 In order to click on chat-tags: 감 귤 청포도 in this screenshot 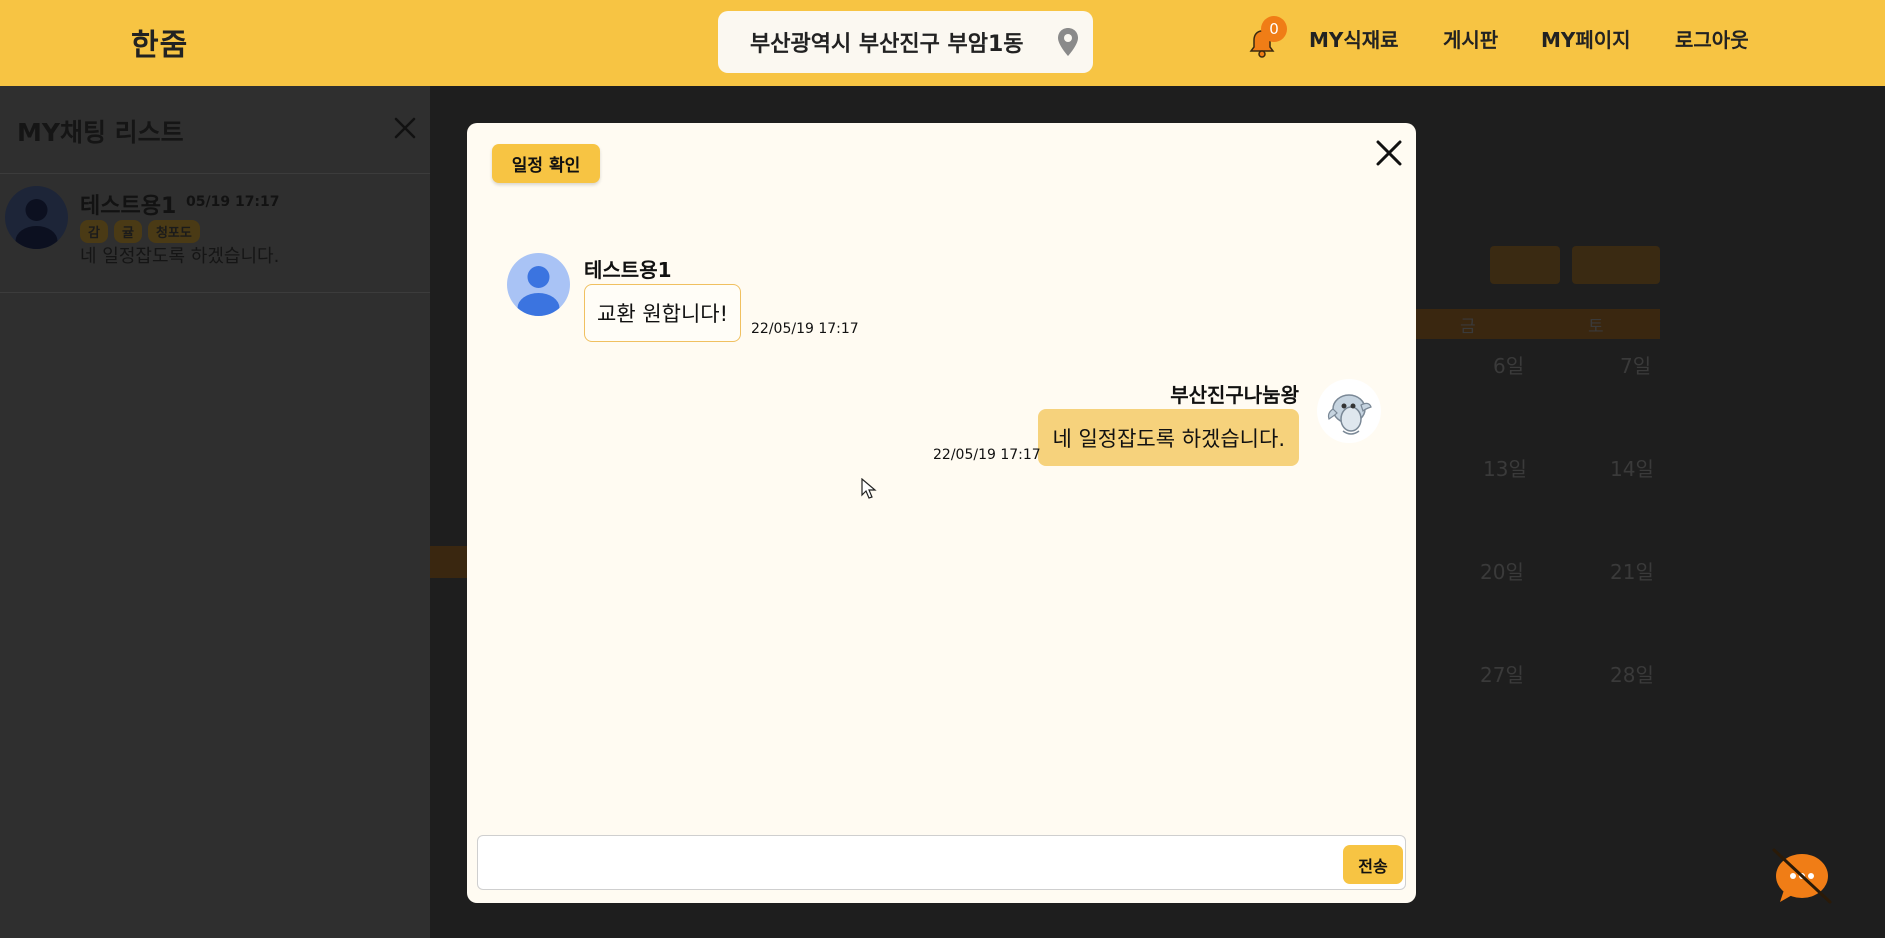, I will do `click(140, 231)`.